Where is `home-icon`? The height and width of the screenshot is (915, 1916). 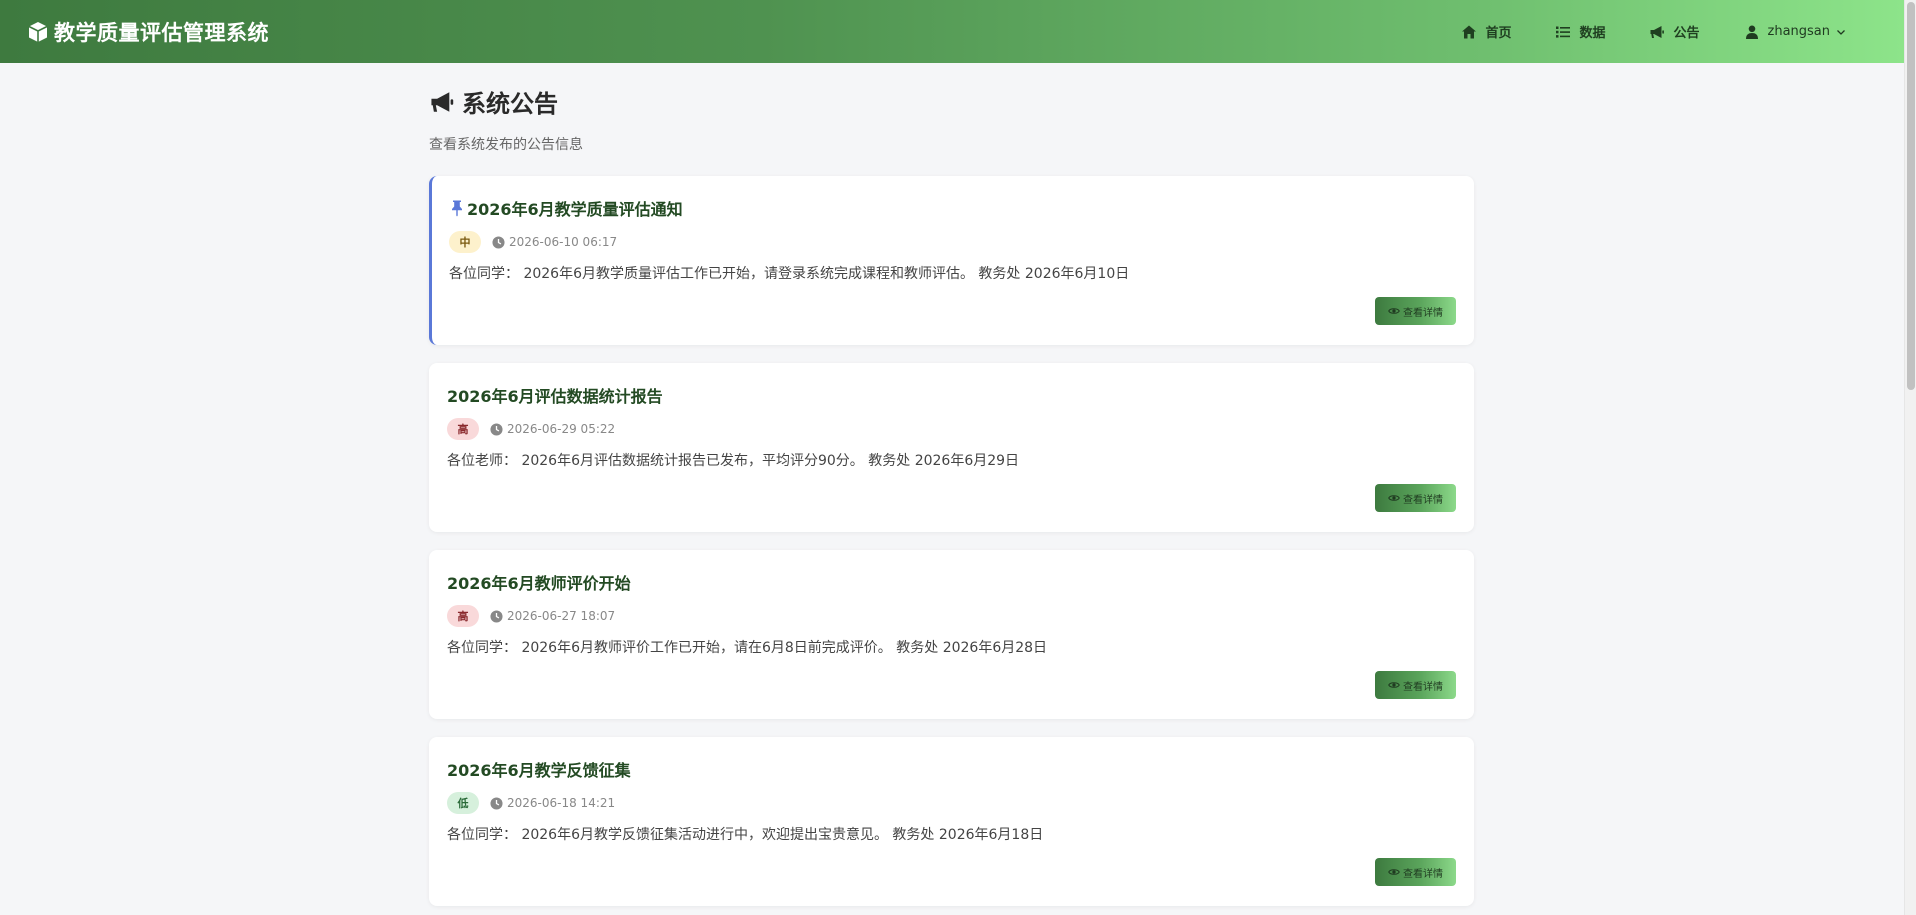 home-icon is located at coordinates (1469, 32).